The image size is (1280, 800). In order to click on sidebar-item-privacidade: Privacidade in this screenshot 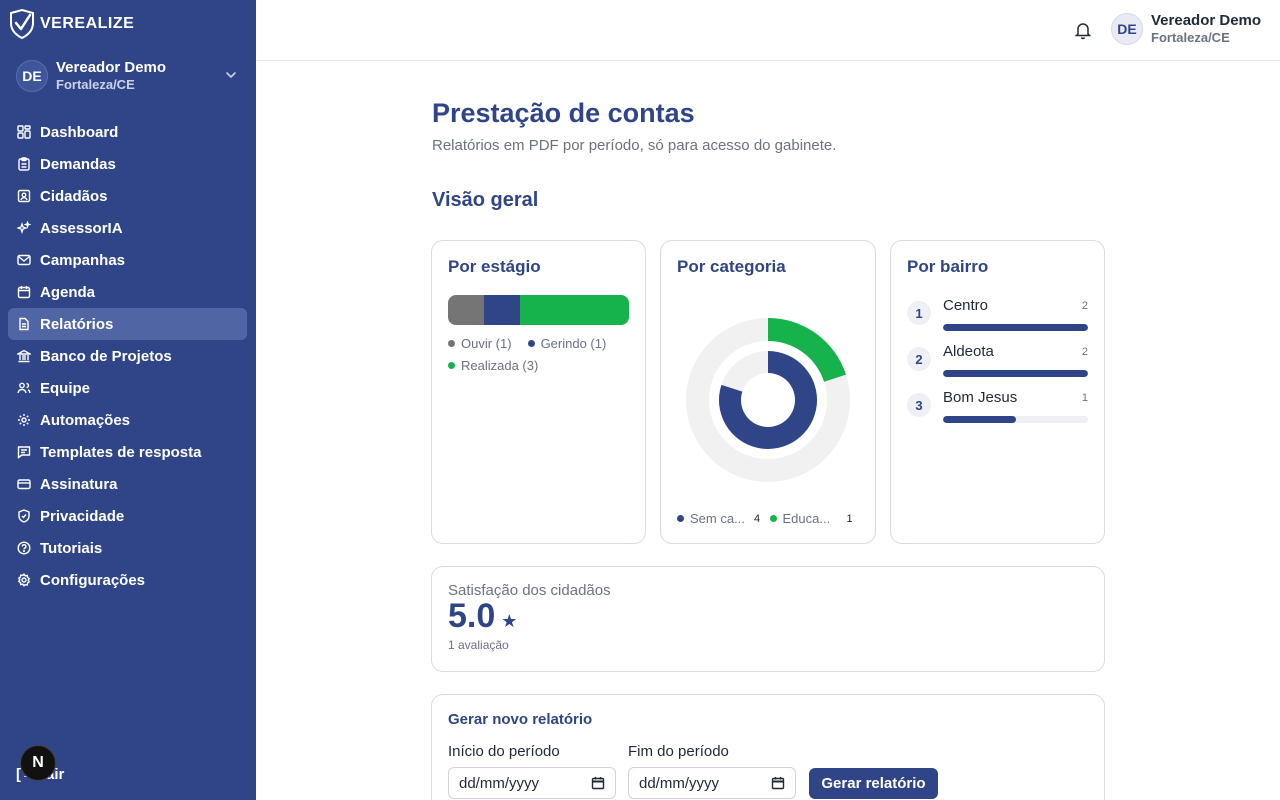, I will do `click(127, 516)`.